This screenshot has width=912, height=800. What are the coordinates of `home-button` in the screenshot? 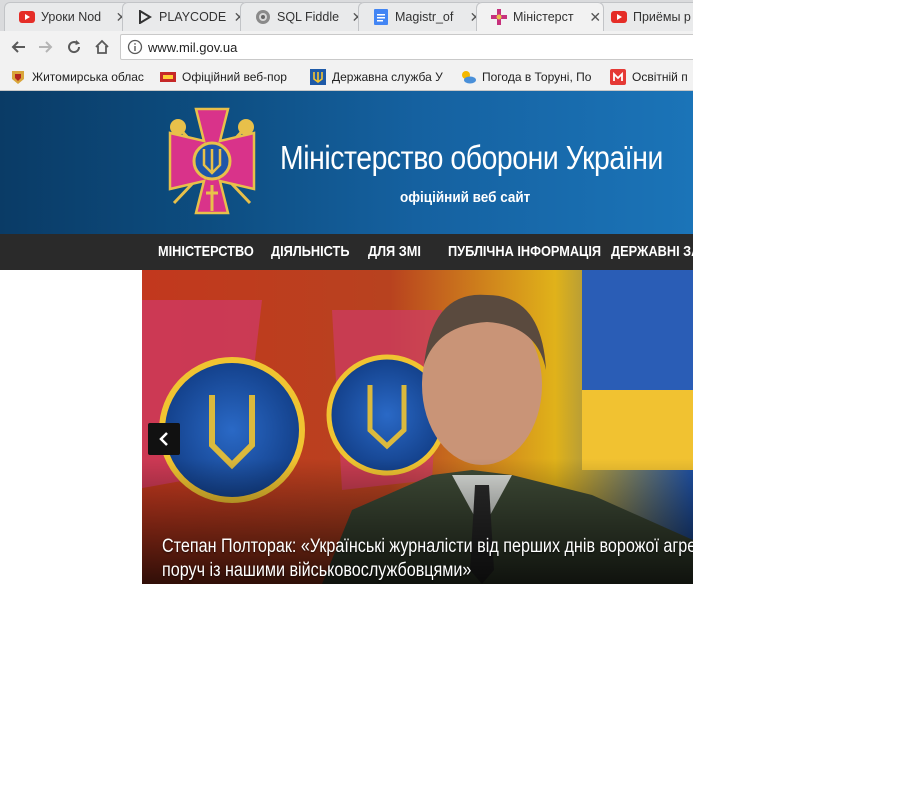 It's located at (102, 47).